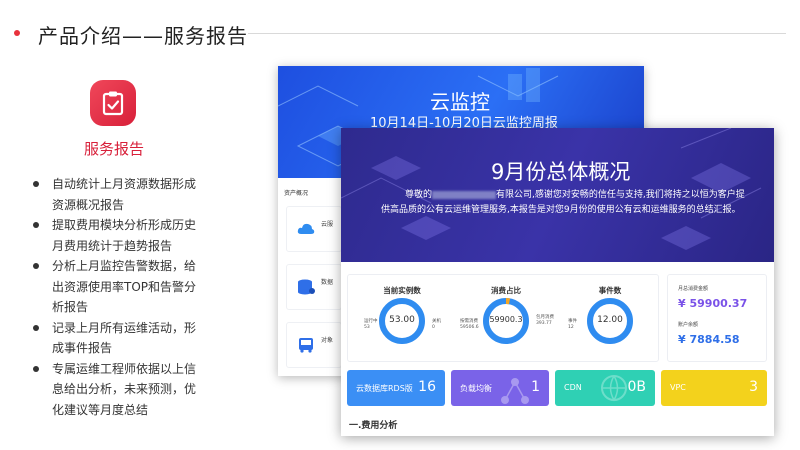  Describe the element at coordinates (610, 290) in the screenshot. I see `stat-label: 事件数` at that location.